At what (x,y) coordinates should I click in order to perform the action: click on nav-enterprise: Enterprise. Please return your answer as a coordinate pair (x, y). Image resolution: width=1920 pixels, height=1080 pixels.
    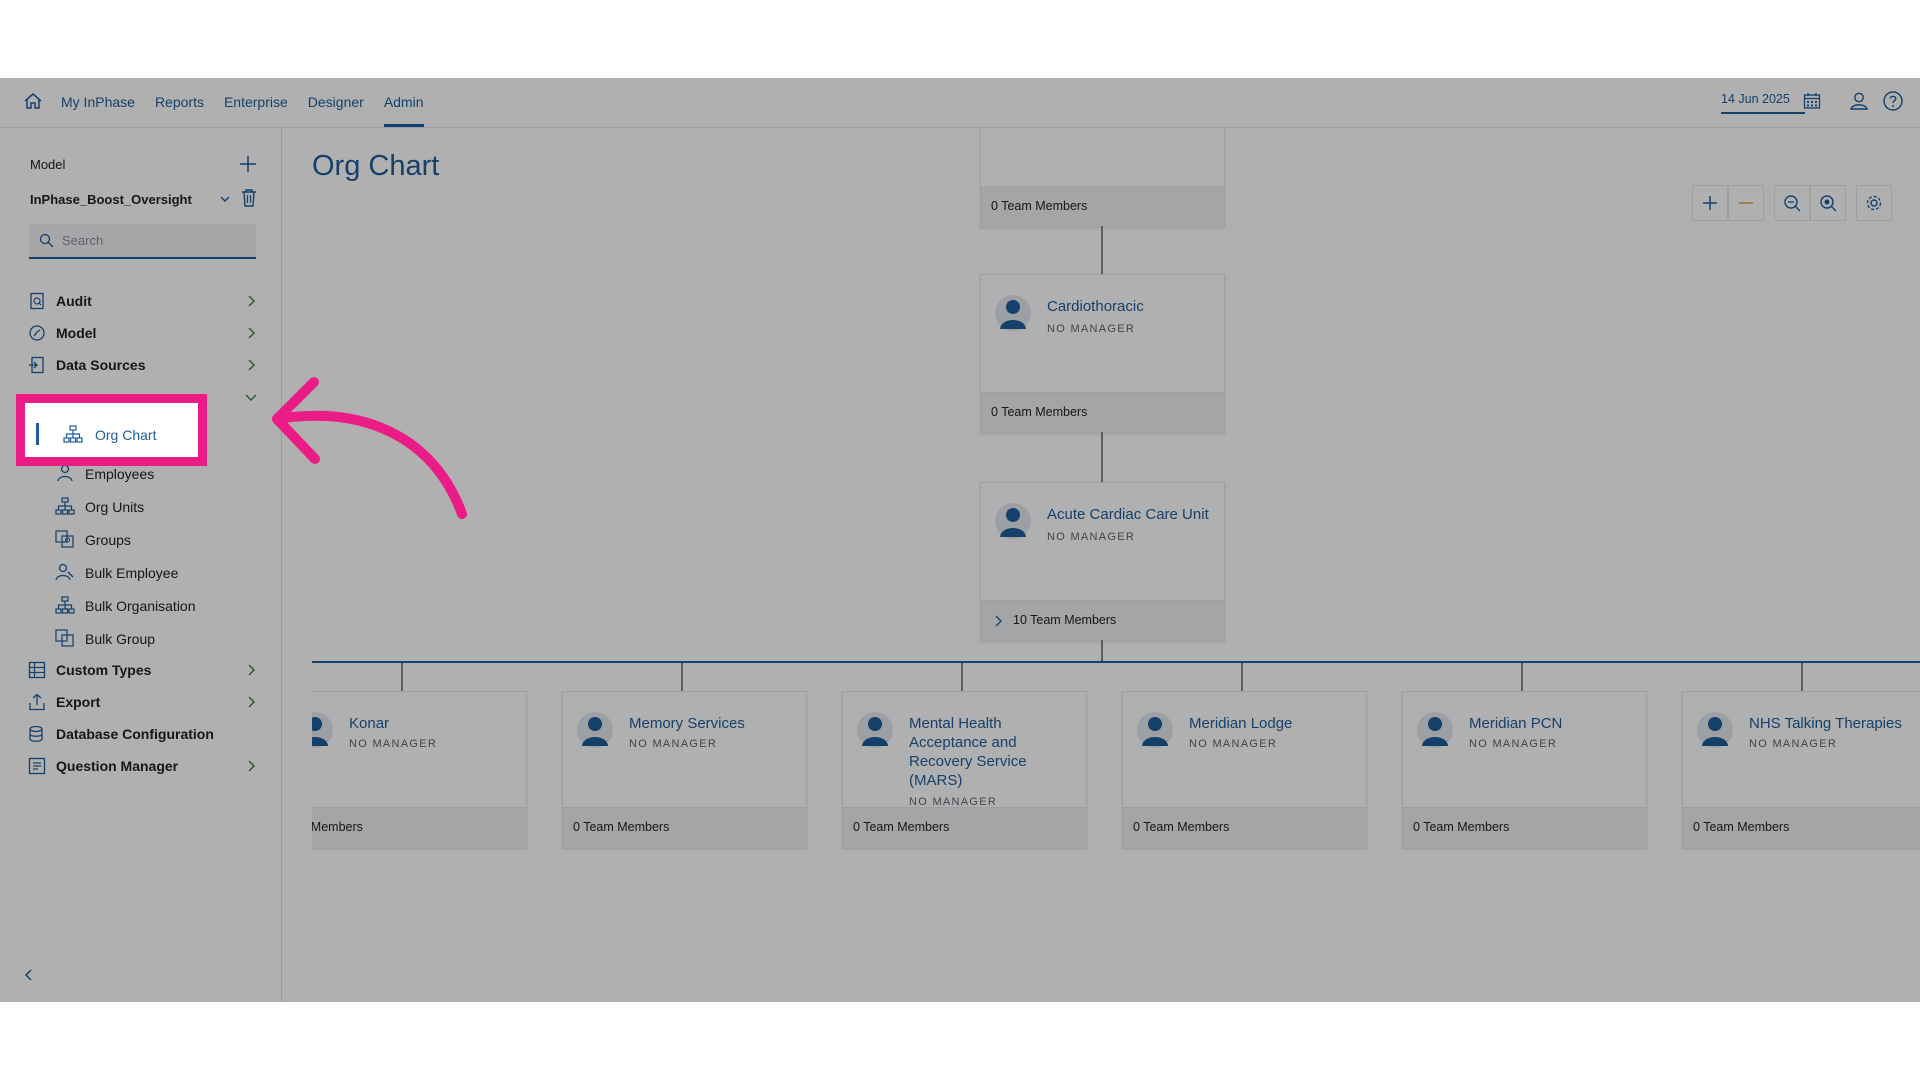
    Looking at the image, I should click on (256, 102).